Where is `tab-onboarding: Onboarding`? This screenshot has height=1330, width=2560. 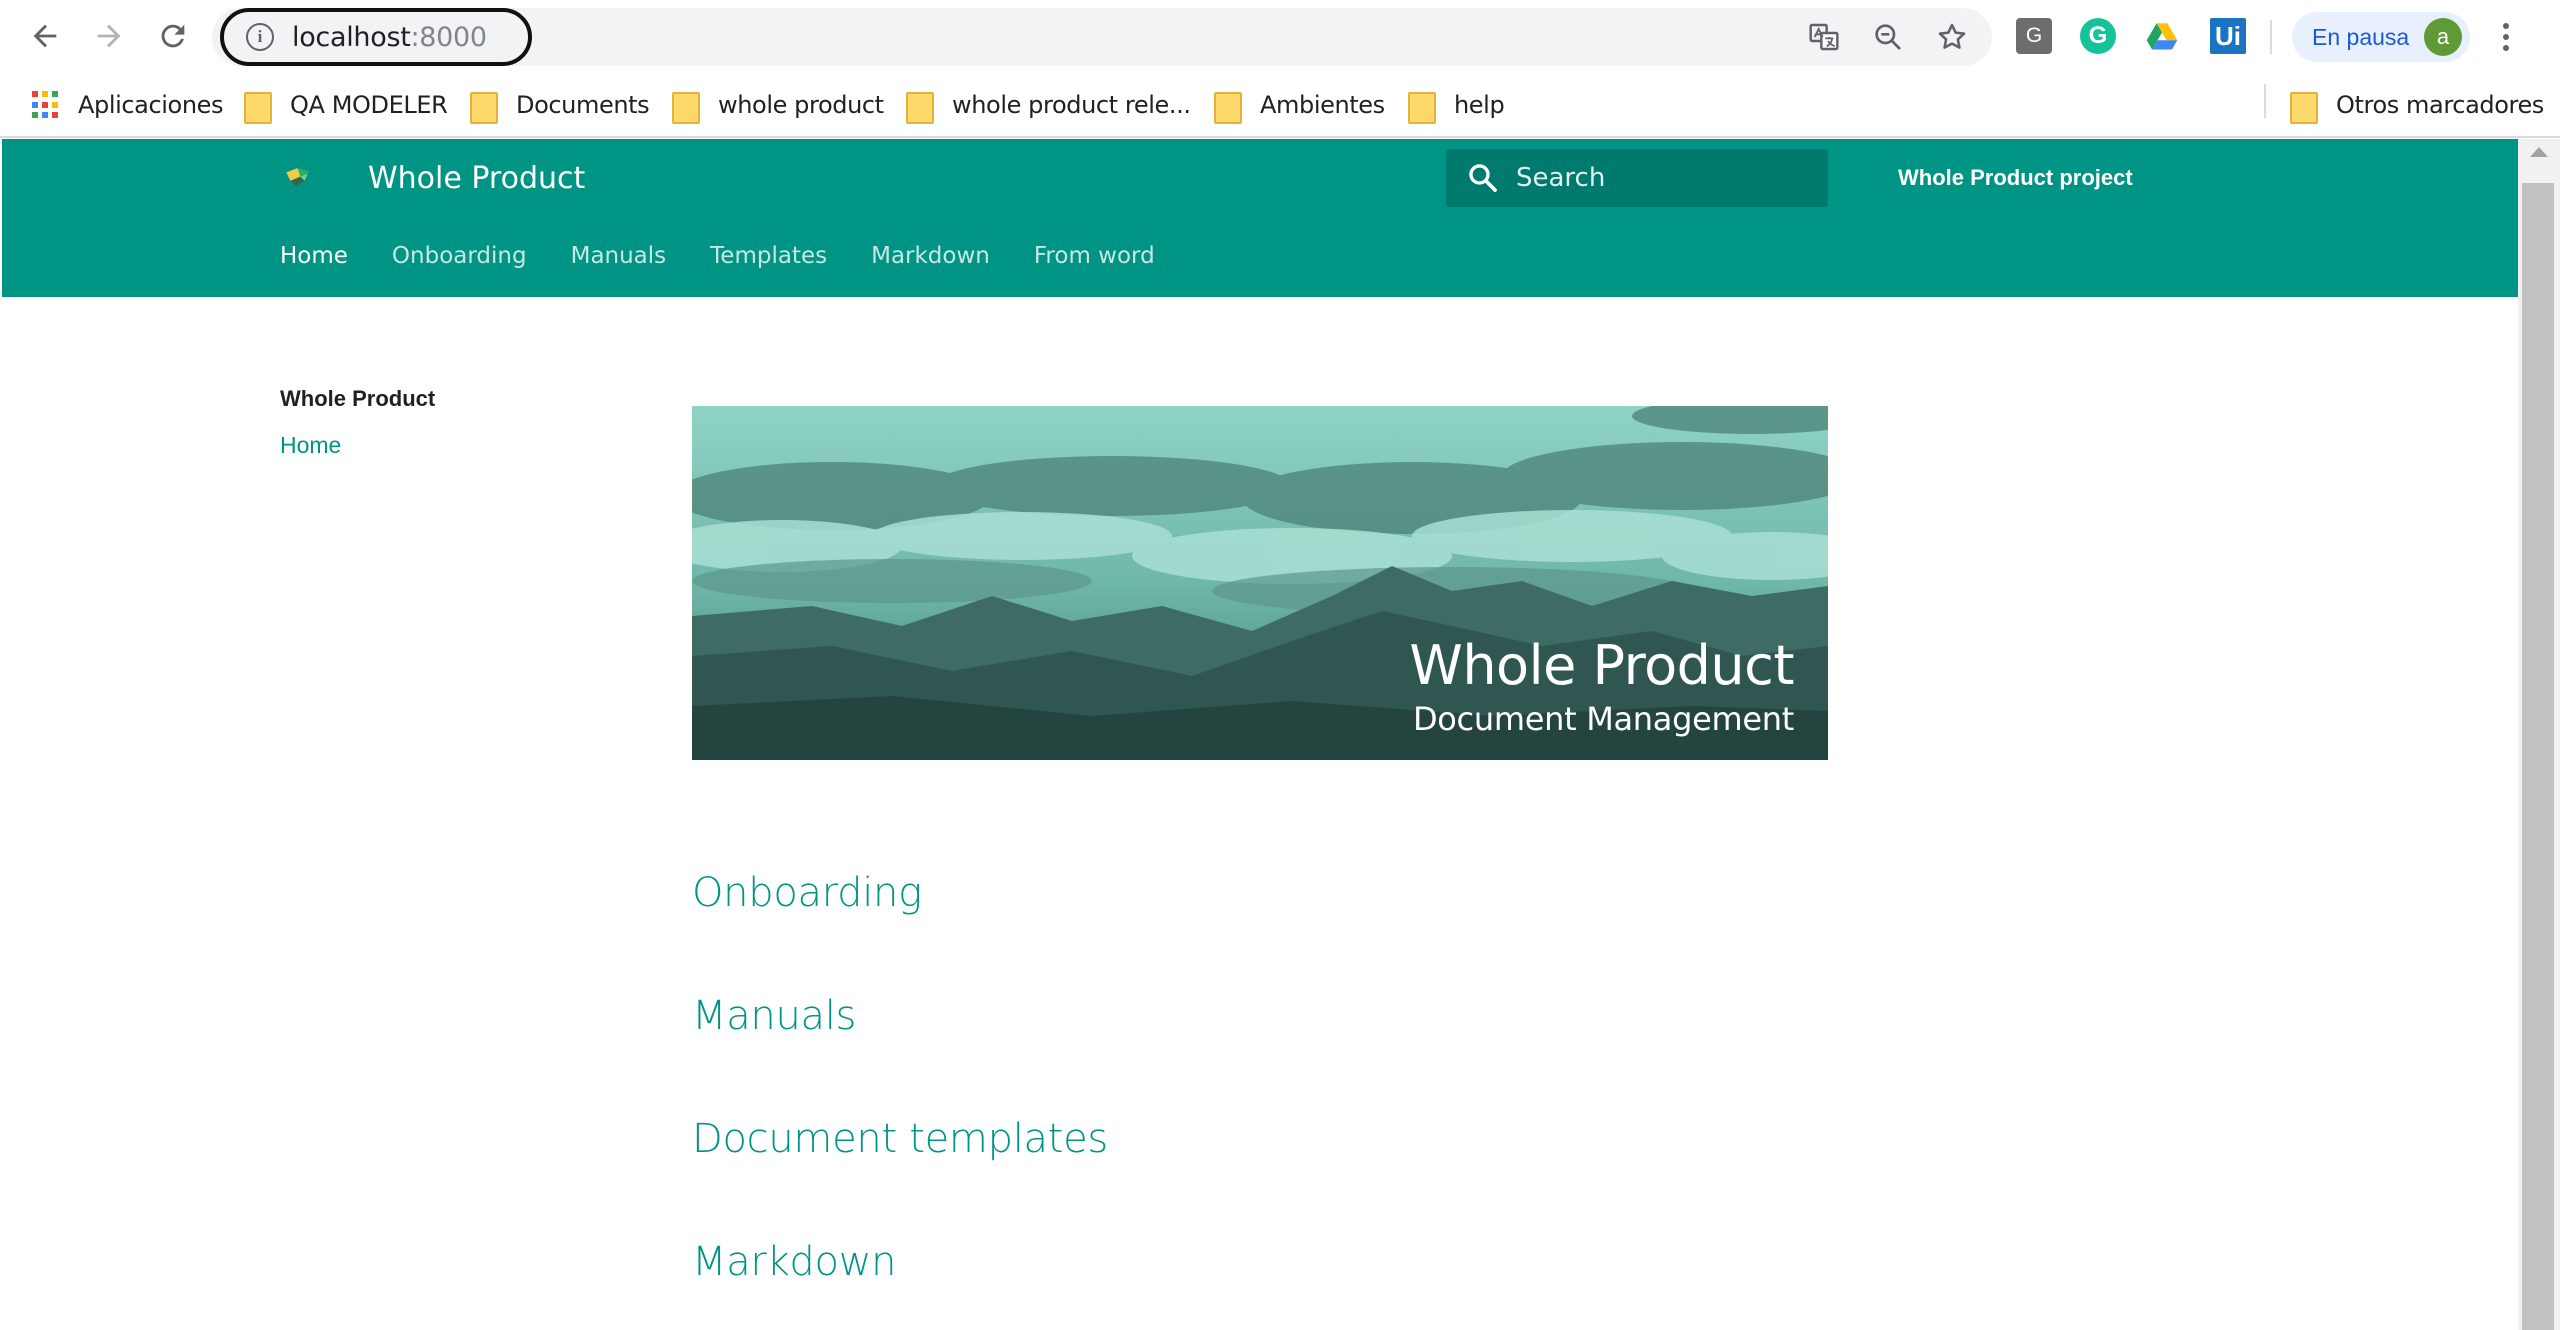 tab-onboarding: Onboarding is located at coordinates (459, 256).